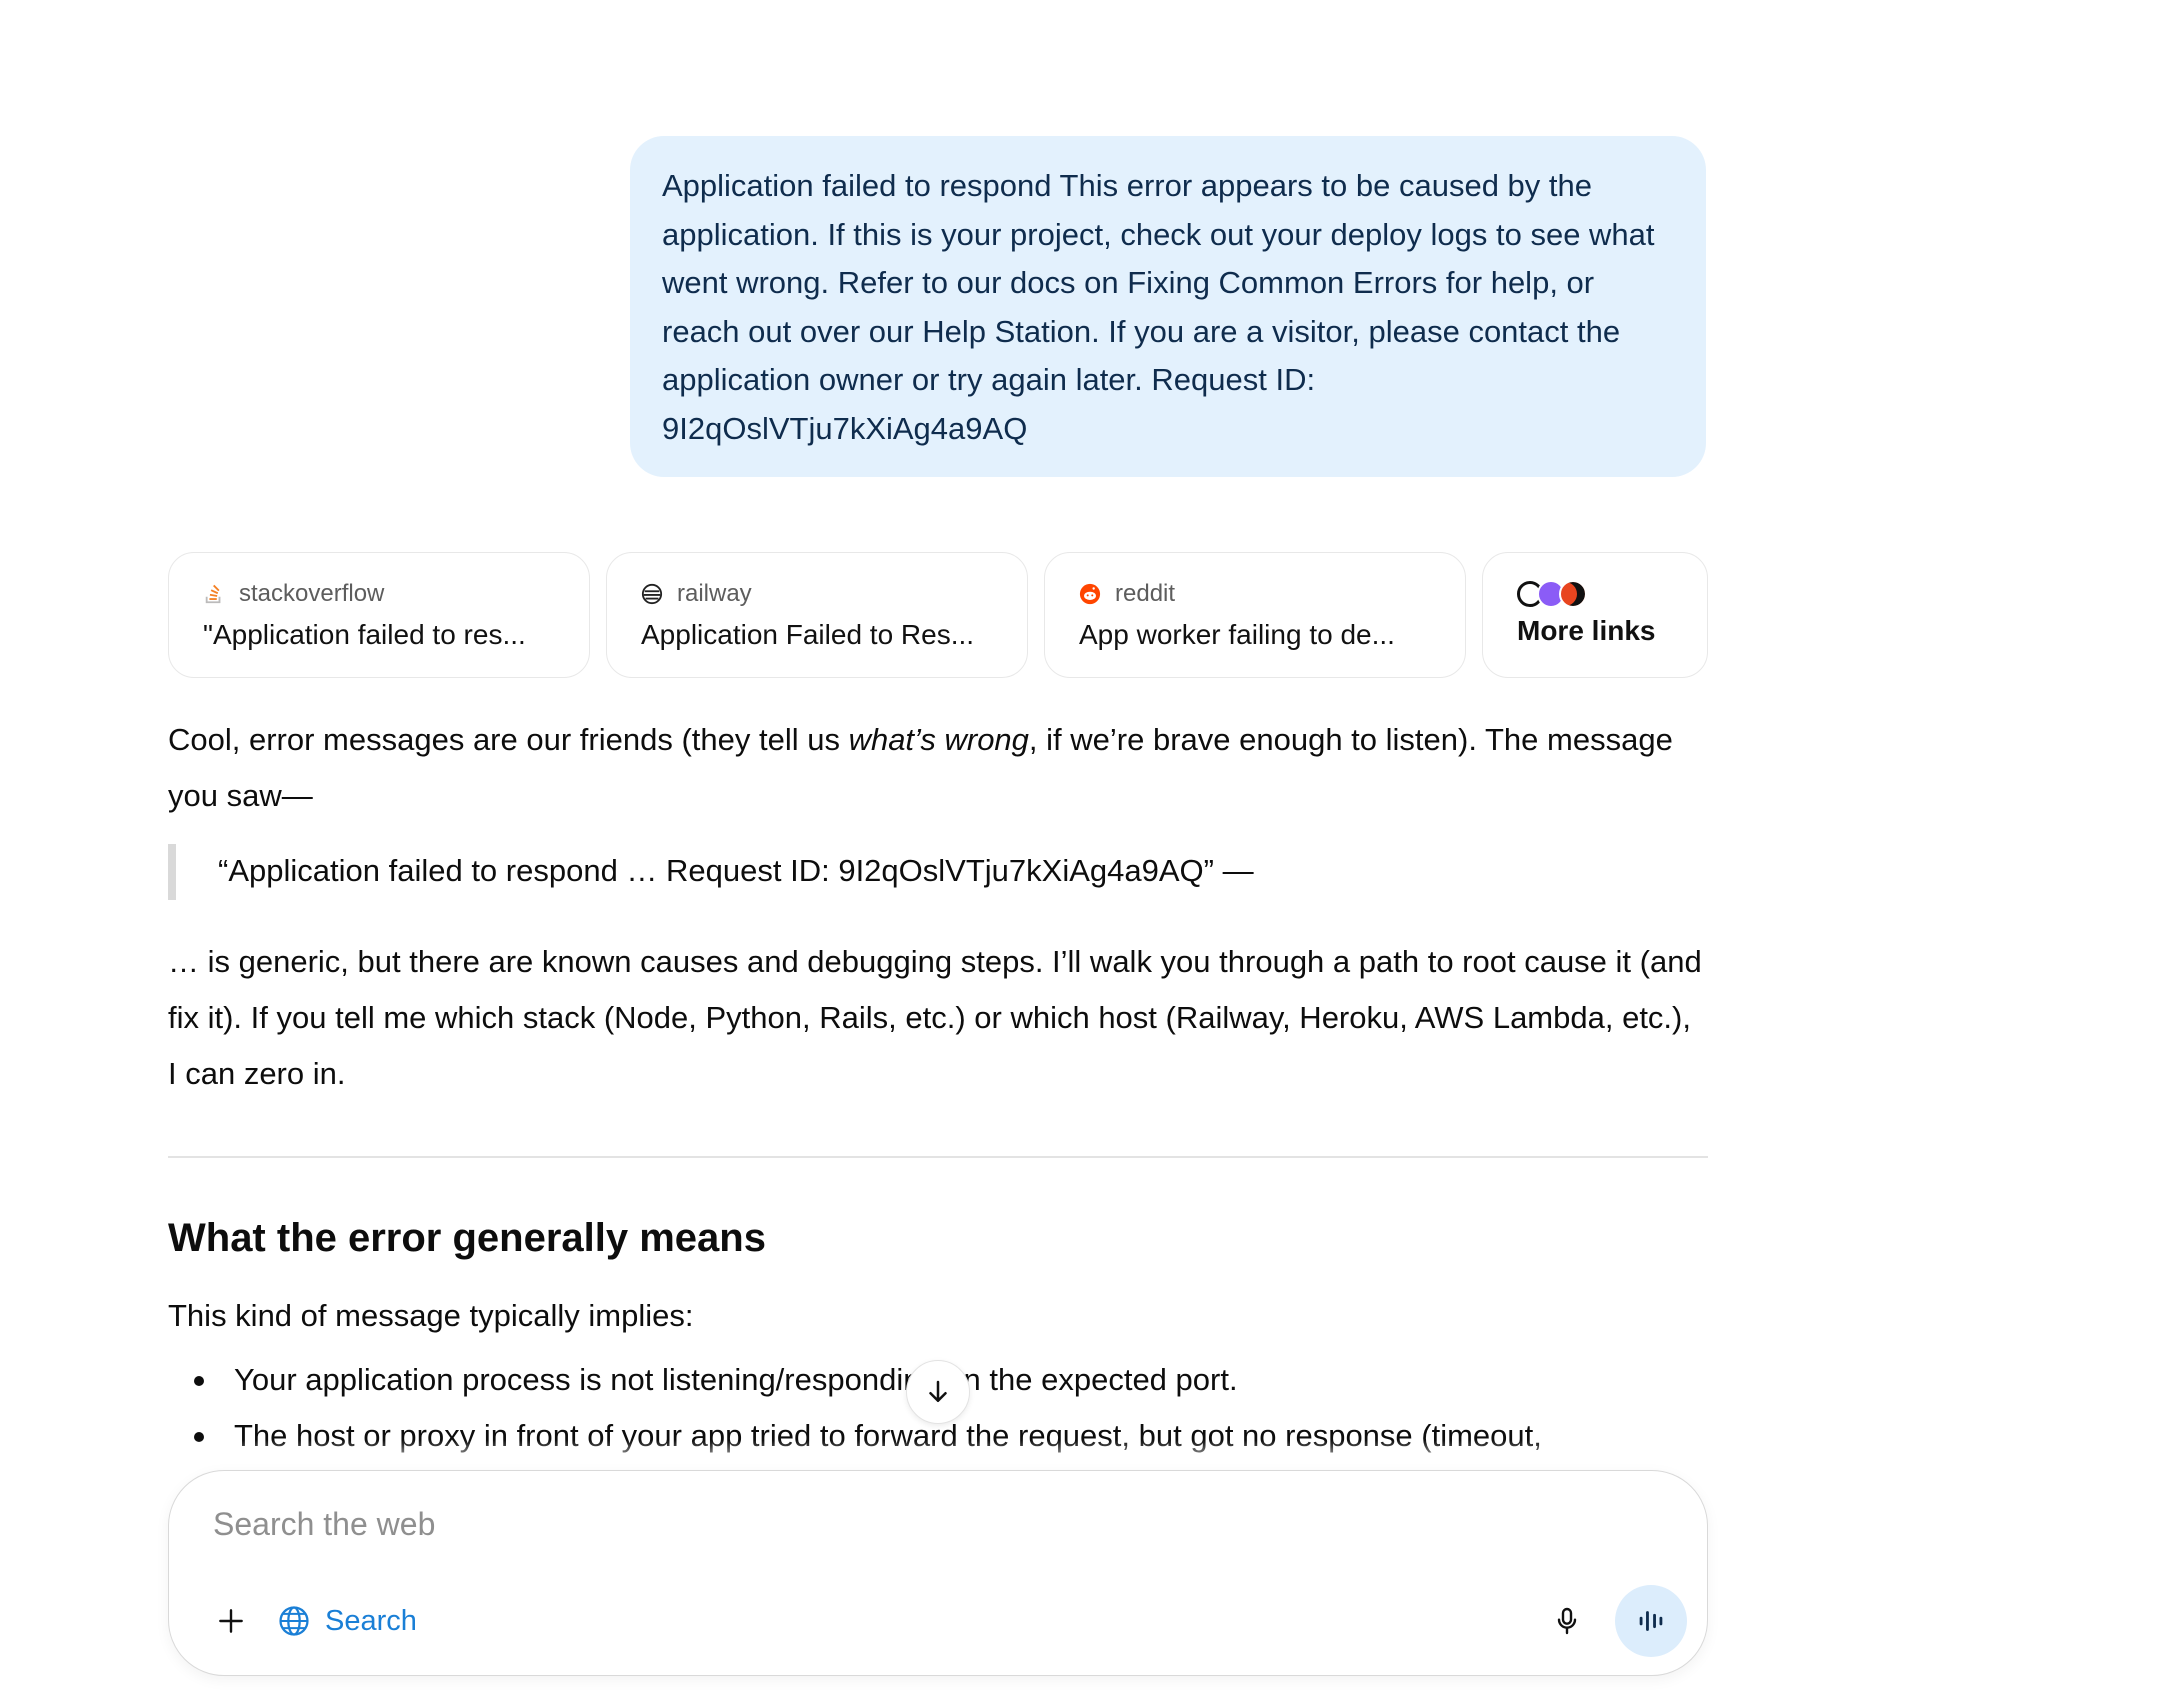 The width and height of the screenshot is (2172, 1692). I want to click on stackoverflow-icon, so click(213, 594).